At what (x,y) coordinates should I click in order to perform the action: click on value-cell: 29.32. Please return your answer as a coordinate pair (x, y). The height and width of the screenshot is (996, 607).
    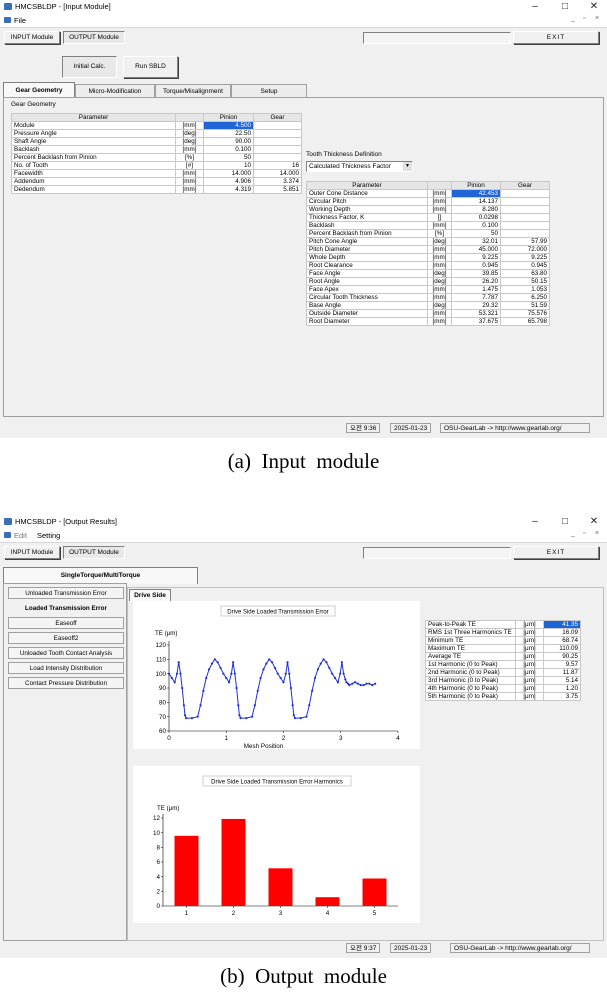
    Looking at the image, I should click on (476, 305).